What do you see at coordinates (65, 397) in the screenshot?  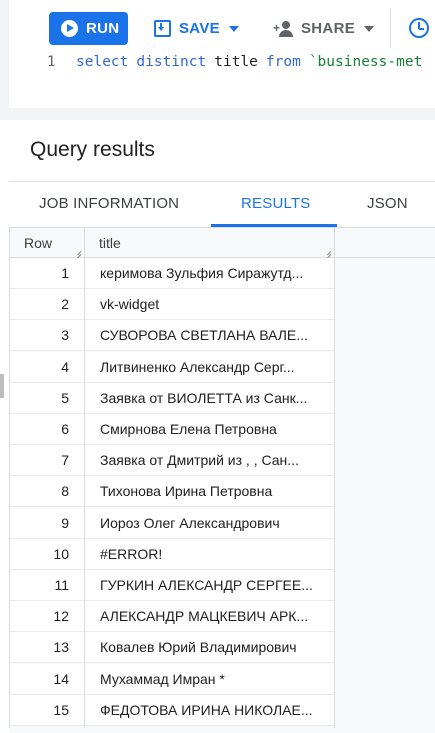 I see `row-number: 5` at bounding box center [65, 397].